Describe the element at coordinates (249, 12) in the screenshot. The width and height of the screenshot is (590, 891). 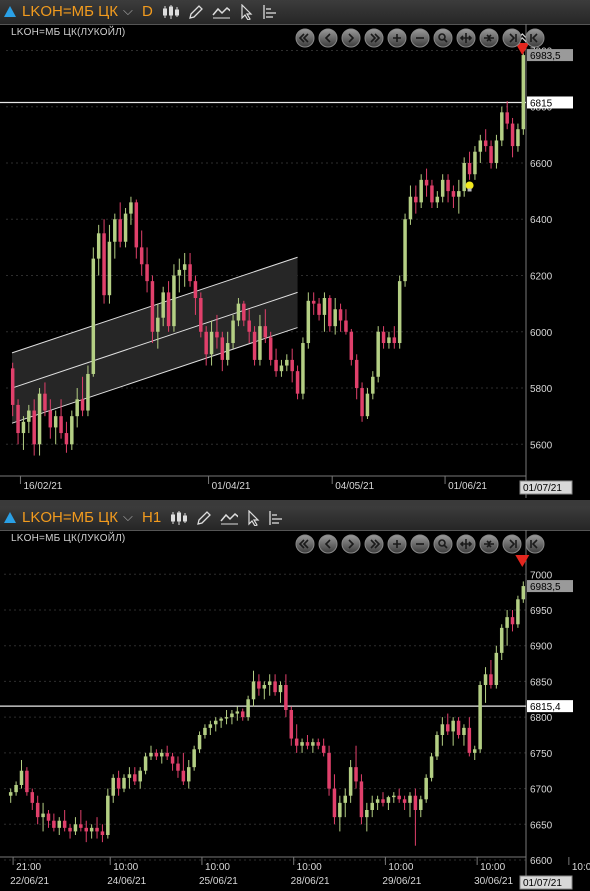
I see `cursor-icon` at that location.